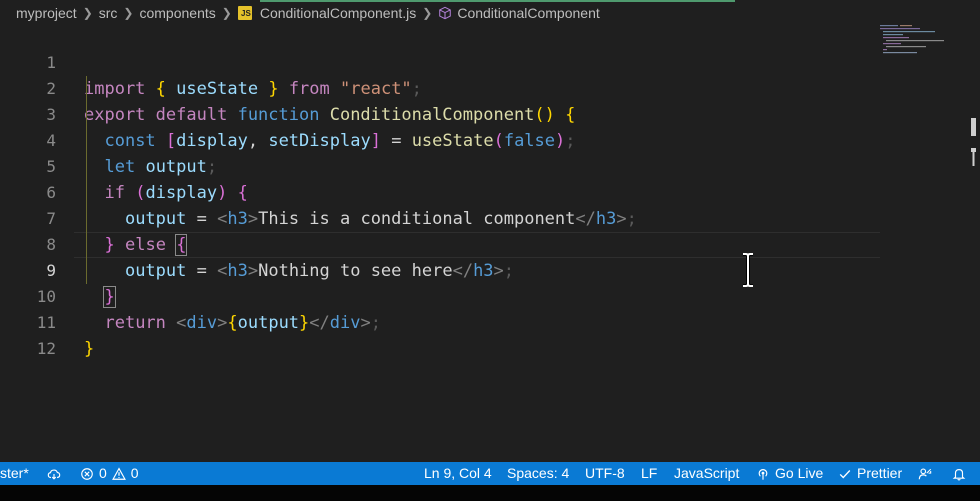  I want to click on warning-triangle-icon, so click(118, 473).